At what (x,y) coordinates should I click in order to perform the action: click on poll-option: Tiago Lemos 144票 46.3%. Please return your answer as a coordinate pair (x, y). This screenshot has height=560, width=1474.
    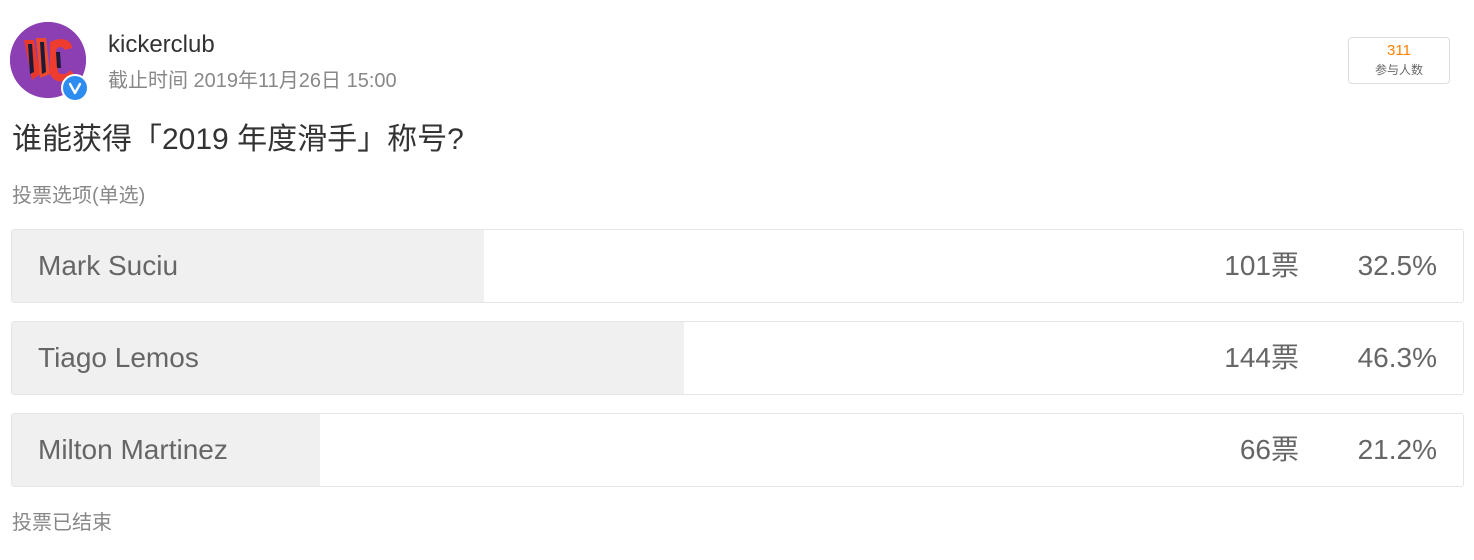
    Looking at the image, I should click on (737, 358).